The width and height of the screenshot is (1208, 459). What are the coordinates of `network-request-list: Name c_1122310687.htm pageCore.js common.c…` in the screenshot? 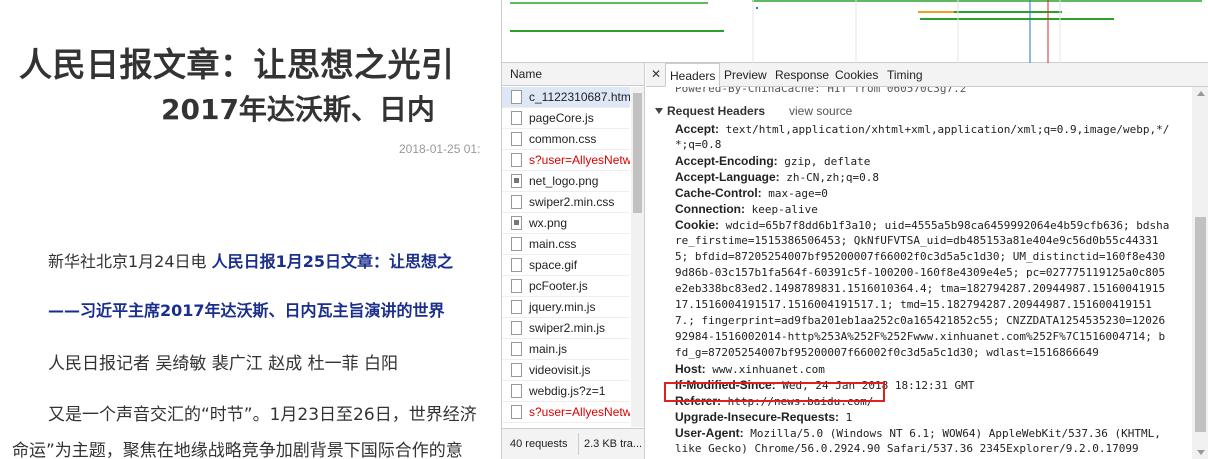 It's located at (573, 261).